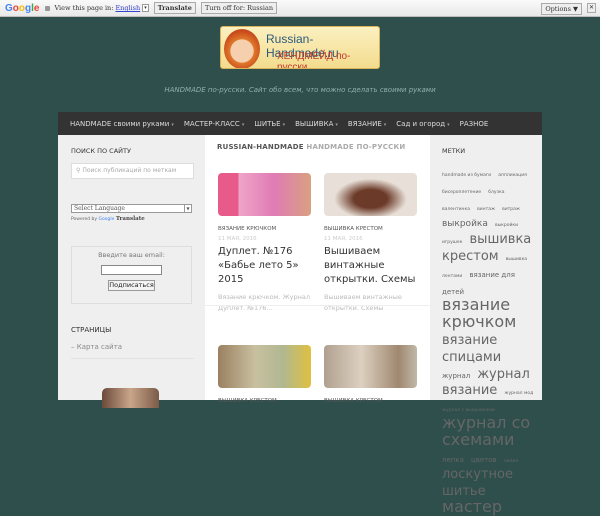 Image resolution: width=600 pixels, height=516 pixels. I want to click on nav-item-label: МАСТЕР-КЛАСС, so click(211, 123).